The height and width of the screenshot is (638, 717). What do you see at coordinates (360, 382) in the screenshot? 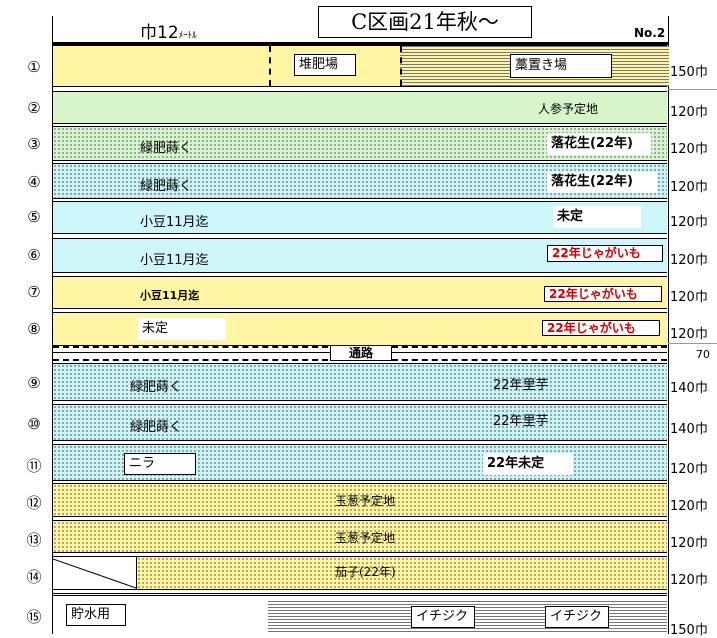
I see `plot-row-9: 緑肥蒔く 22年里芋` at bounding box center [360, 382].